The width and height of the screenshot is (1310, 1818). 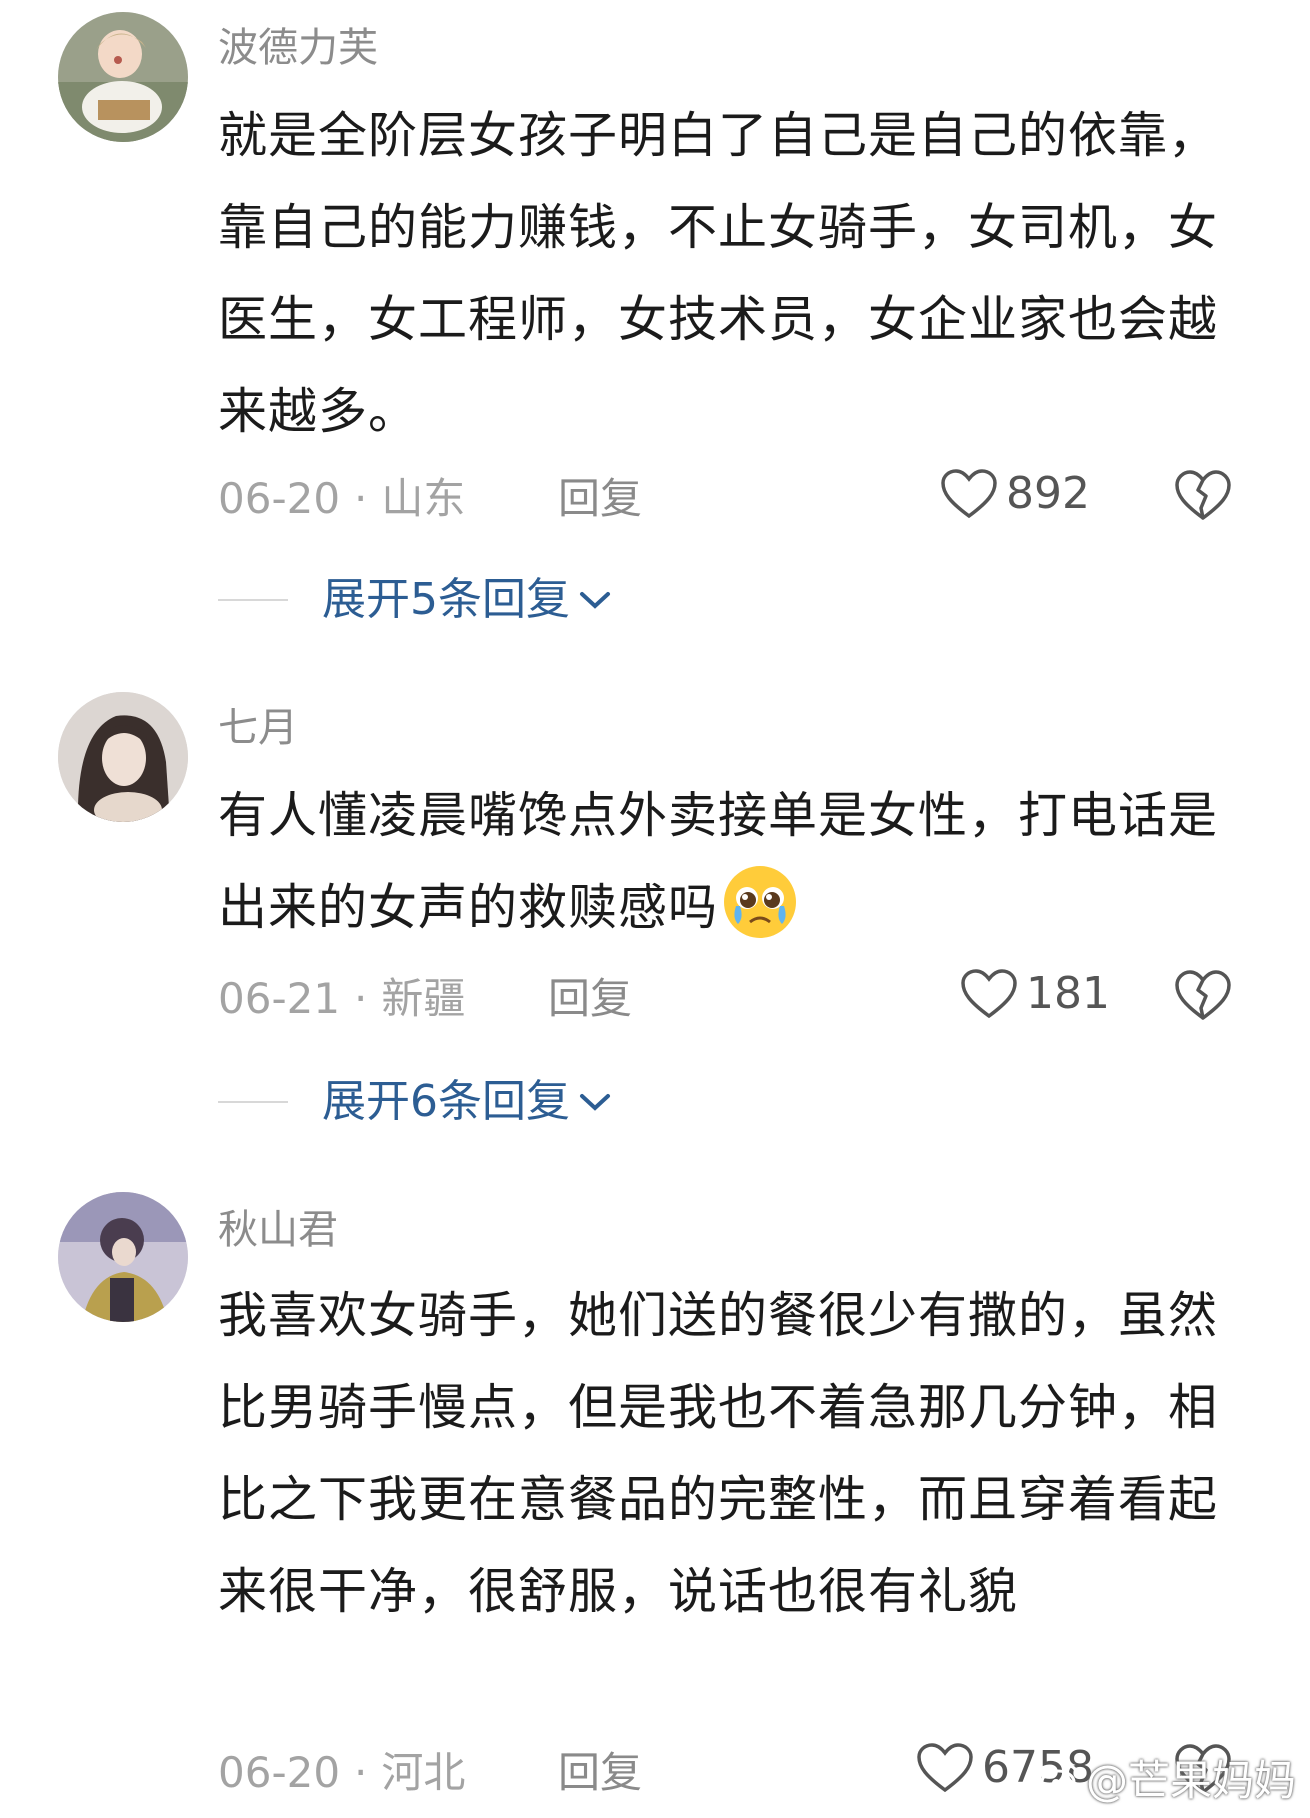 What do you see at coordinates (423, 498) in the screenshot?
I see `comment-location: 山东` at bounding box center [423, 498].